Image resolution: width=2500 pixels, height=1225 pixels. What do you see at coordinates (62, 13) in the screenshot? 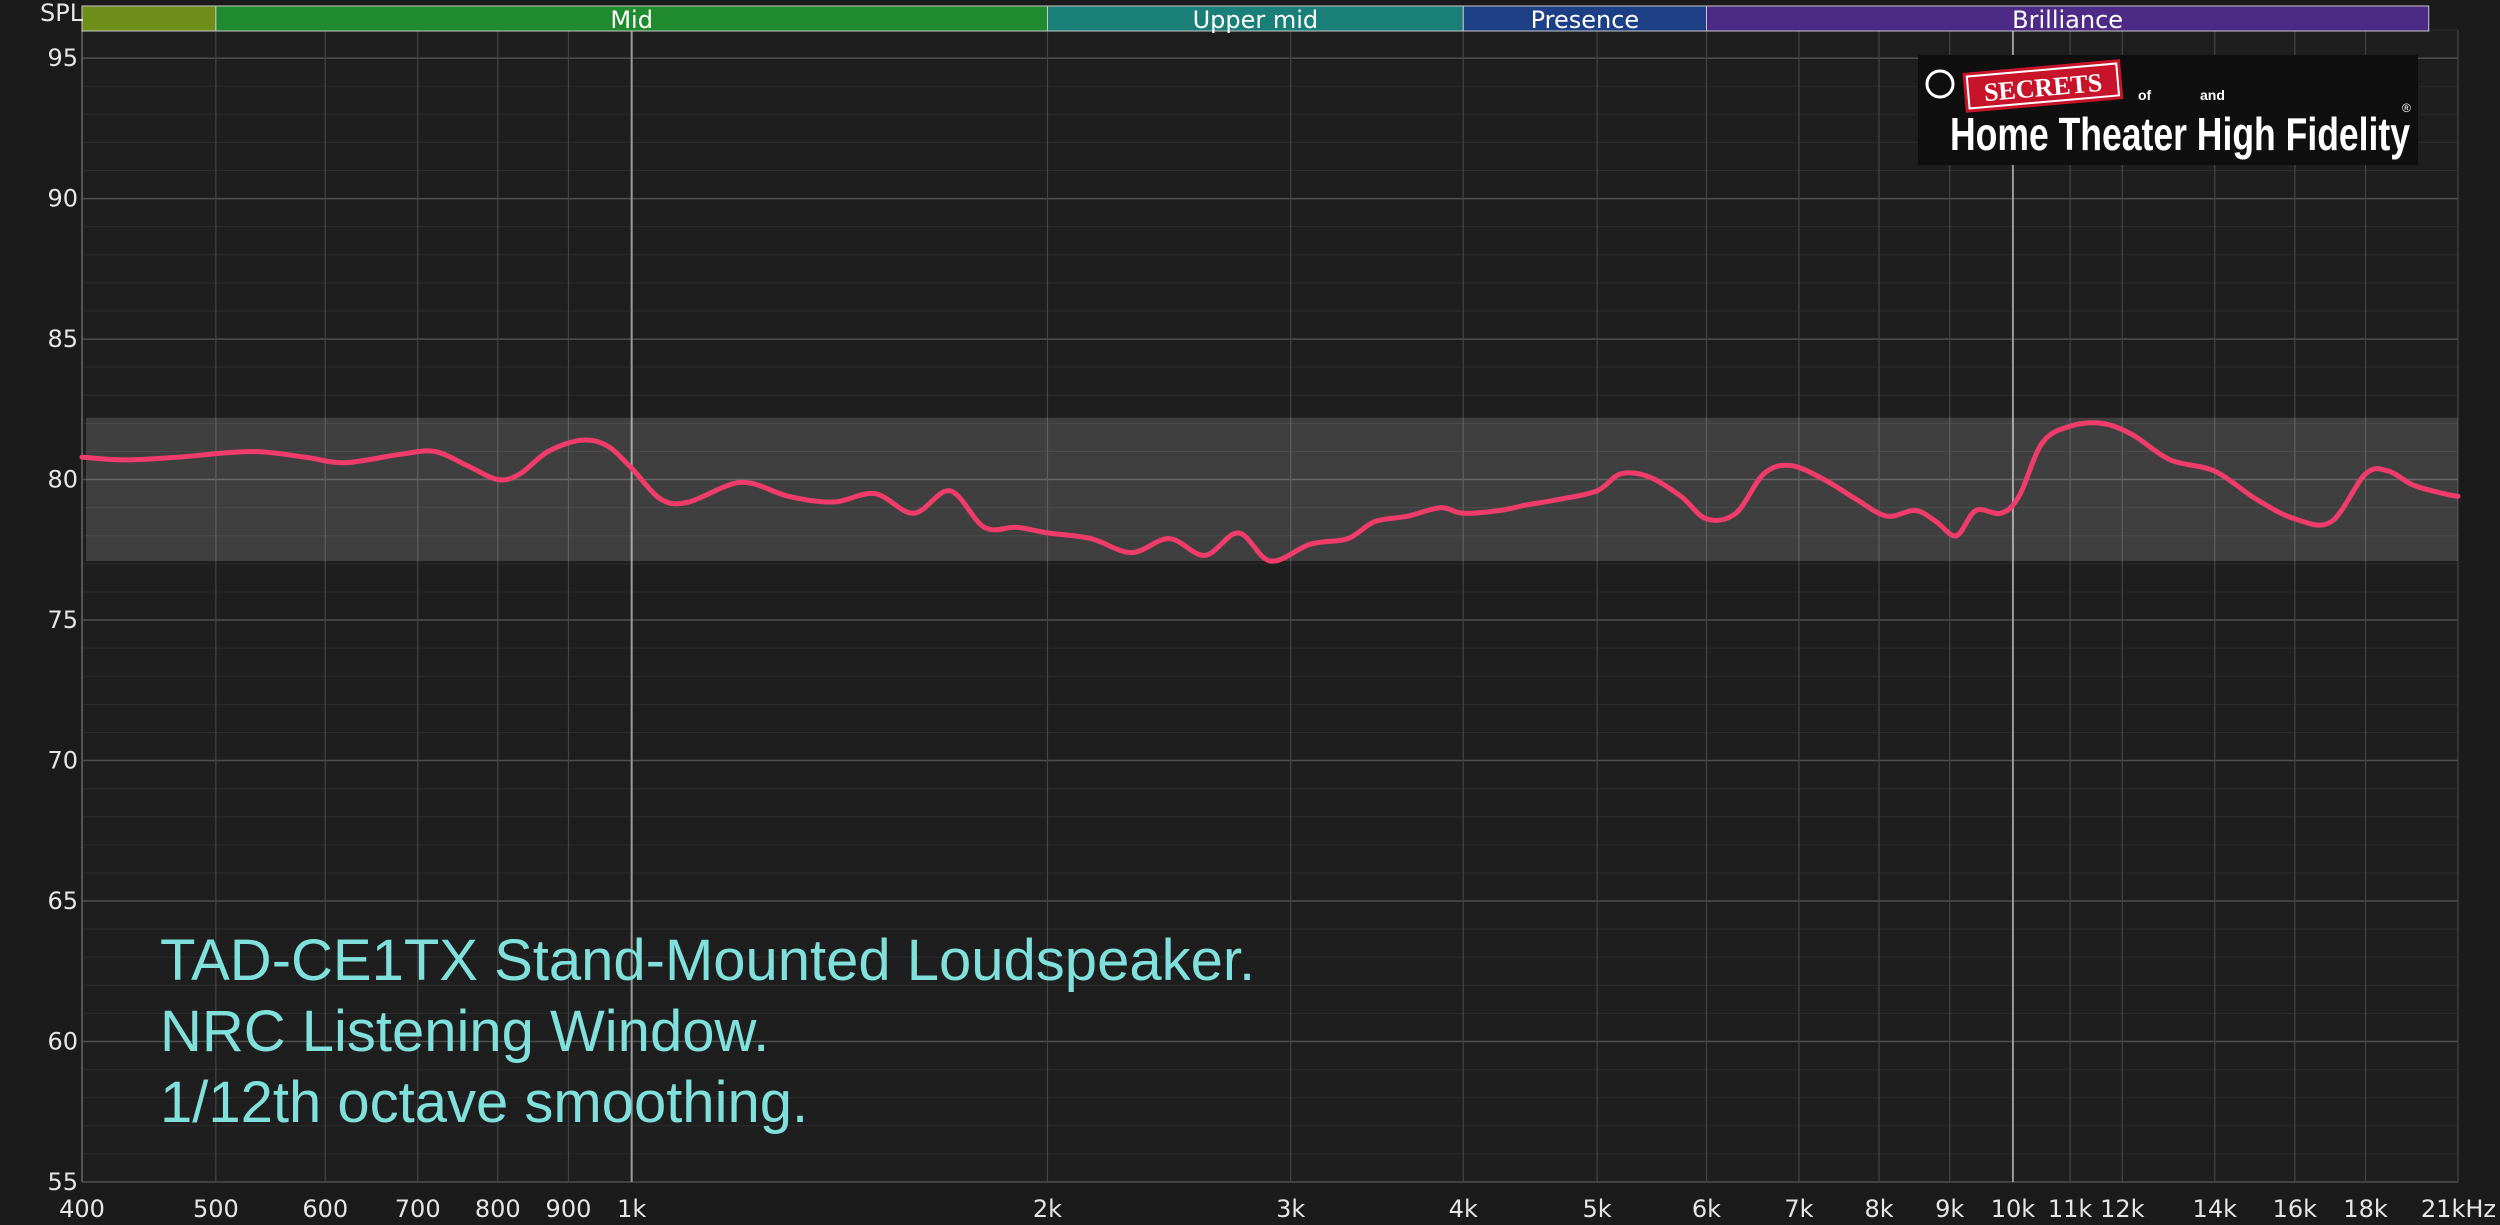
I see `y-axis-label: SPL` at bounding box center [62, 13].